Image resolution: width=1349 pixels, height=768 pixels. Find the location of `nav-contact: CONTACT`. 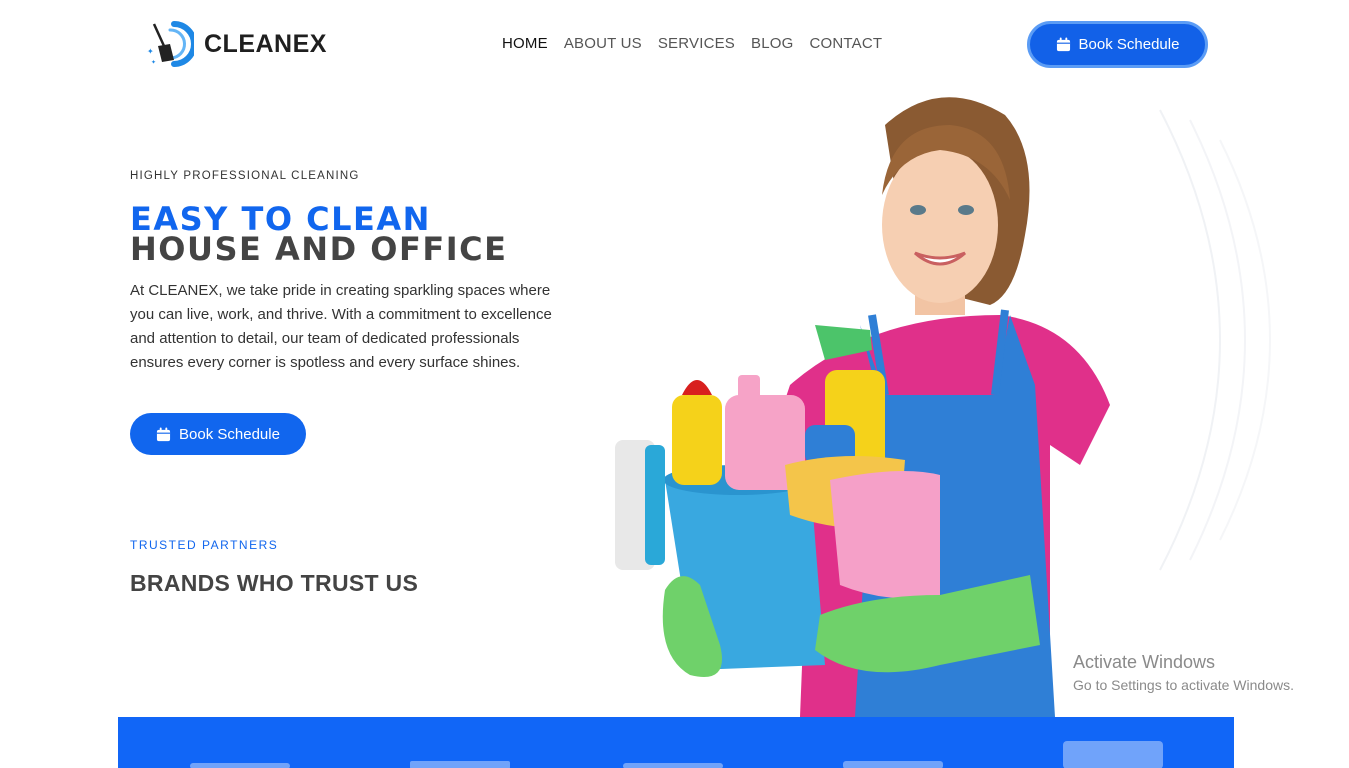

nav-contact: CONTACT is located at coordinates (846, 43).